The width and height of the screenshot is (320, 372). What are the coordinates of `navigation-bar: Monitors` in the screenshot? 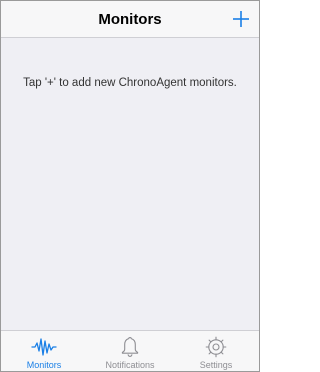 It's located at (130, 19).